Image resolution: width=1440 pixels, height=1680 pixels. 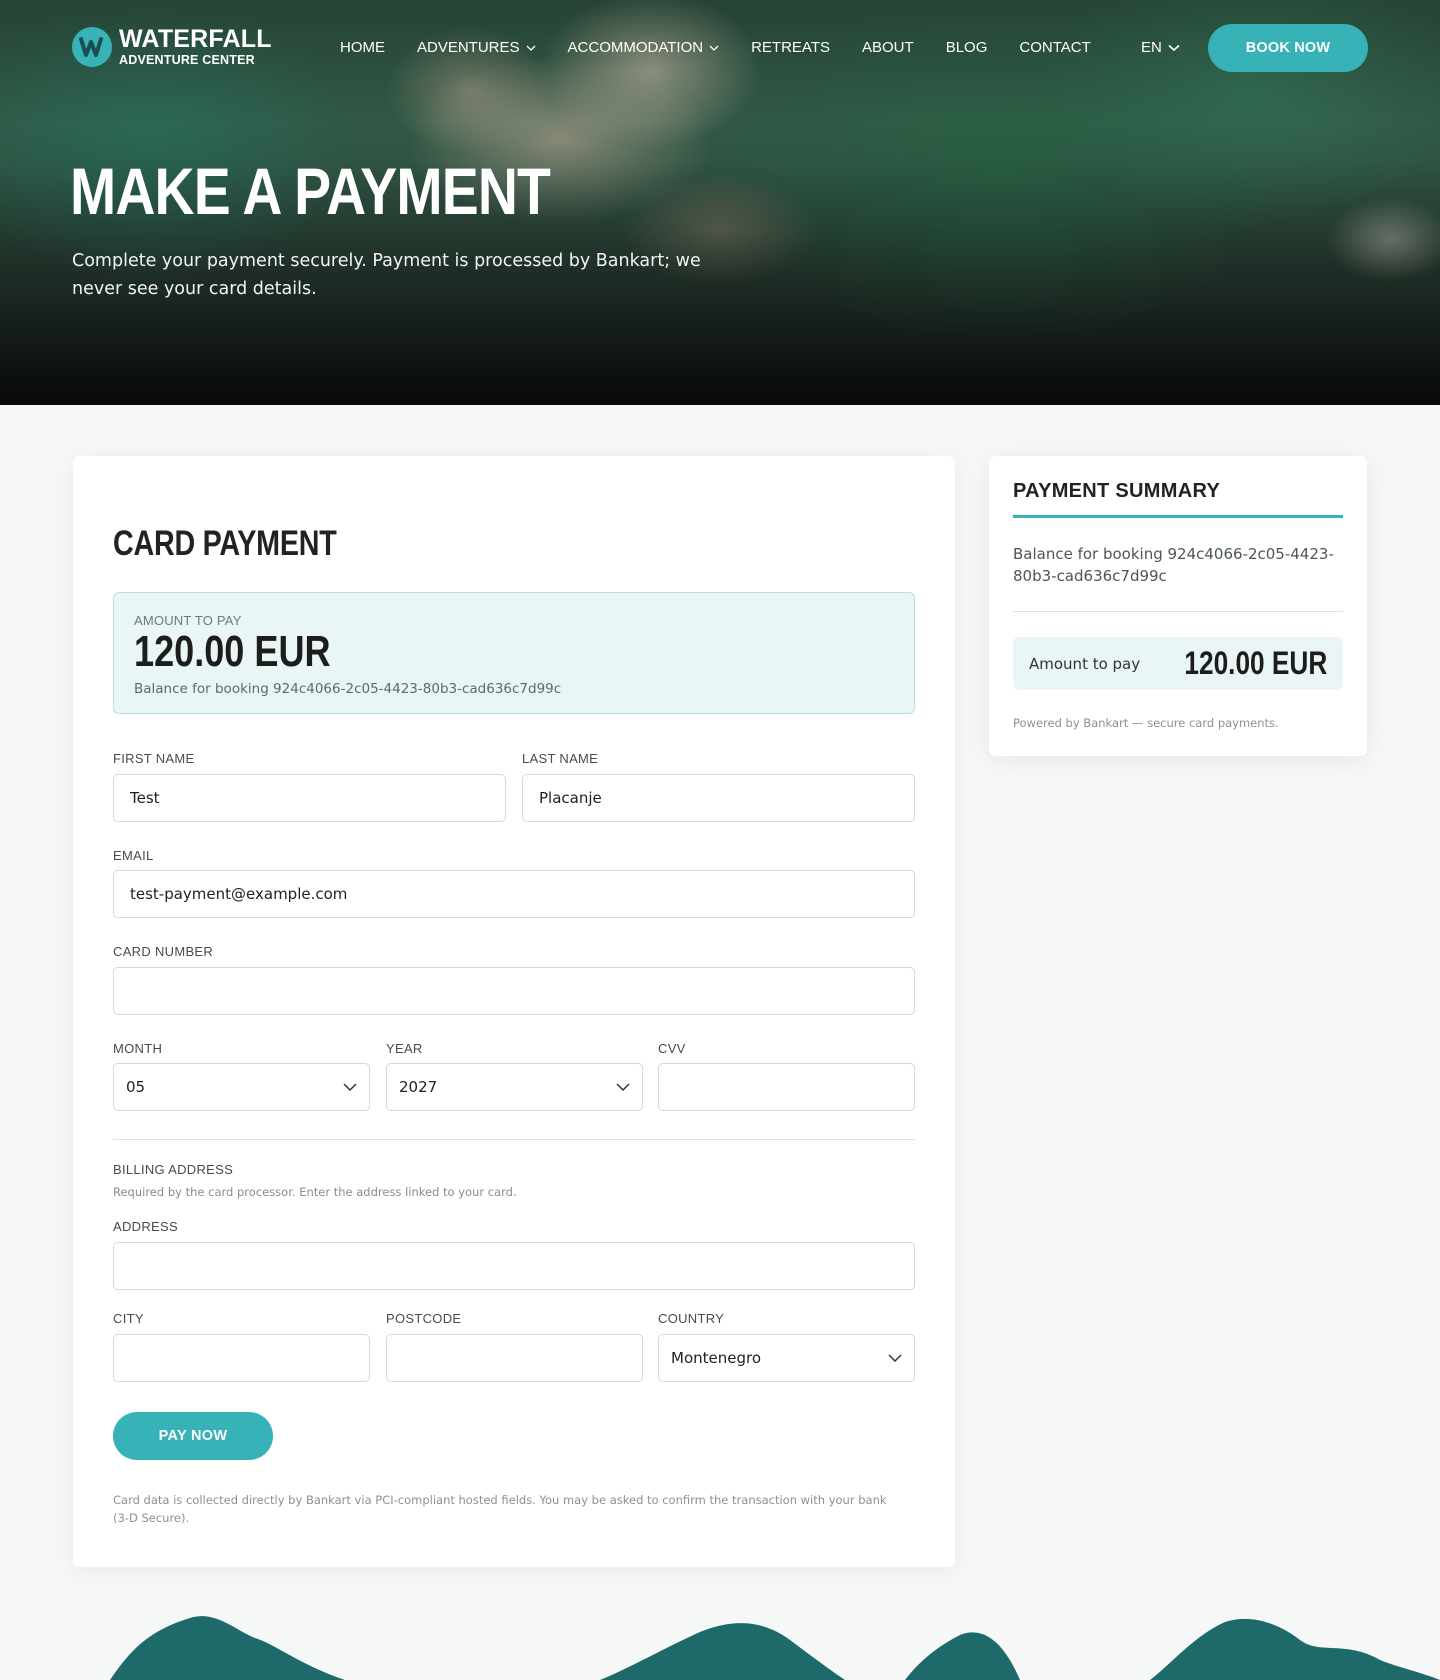 I want to click on email-label: EMAIL, so click(x=133, y=855).